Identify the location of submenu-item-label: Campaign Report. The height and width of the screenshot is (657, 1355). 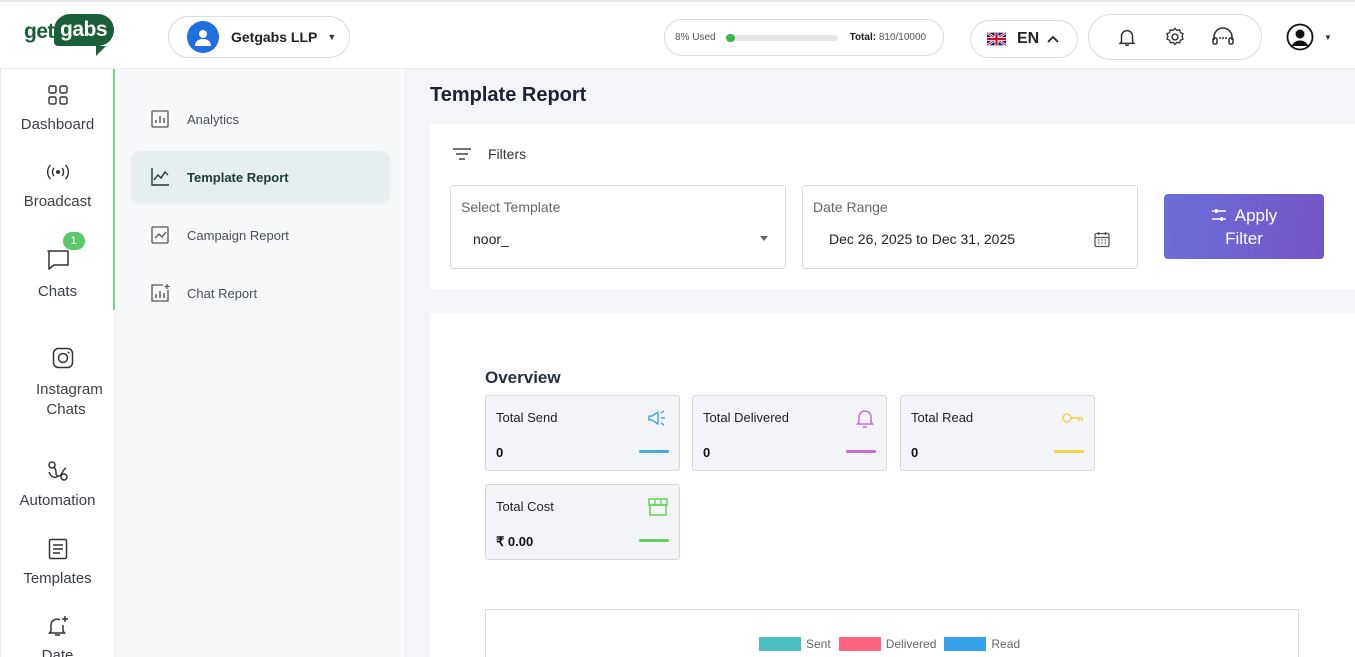
(238, 235).